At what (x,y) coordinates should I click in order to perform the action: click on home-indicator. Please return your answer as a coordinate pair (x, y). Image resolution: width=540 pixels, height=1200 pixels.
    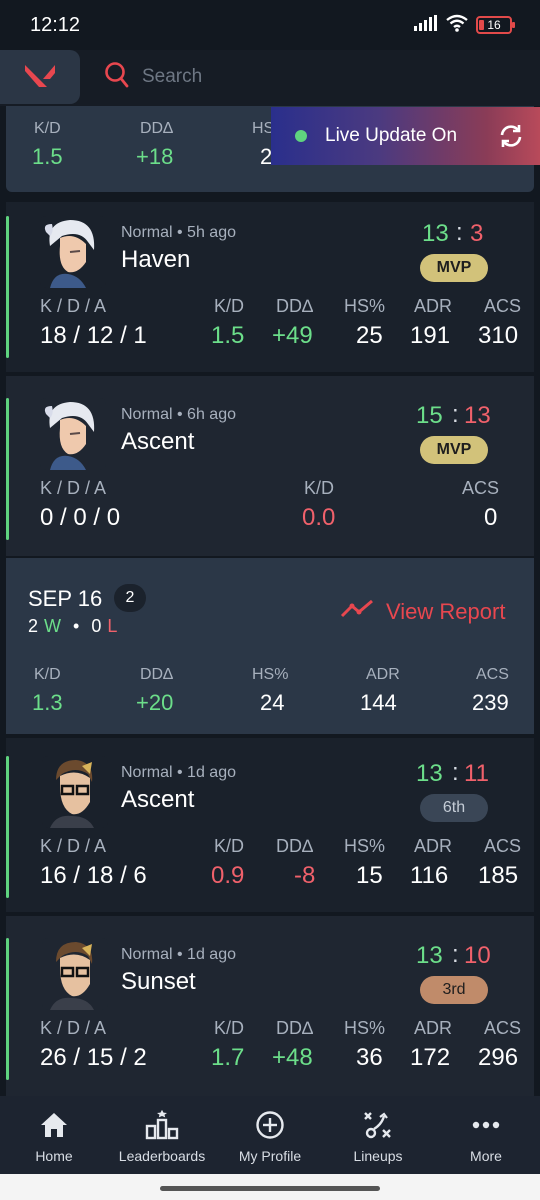
    Looking at the image, I should click on (270, 1188).